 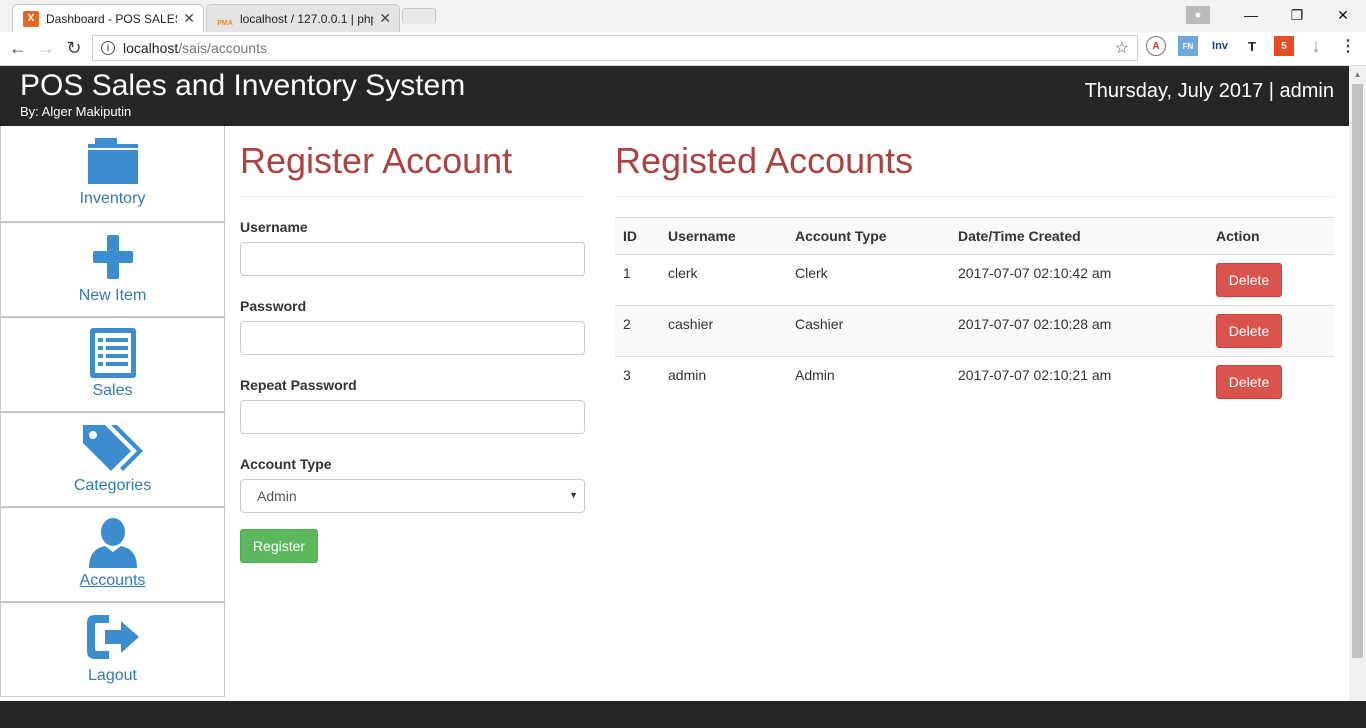 I want to click on sidebar-item-label: Lagout, so click(x=112, y=675).